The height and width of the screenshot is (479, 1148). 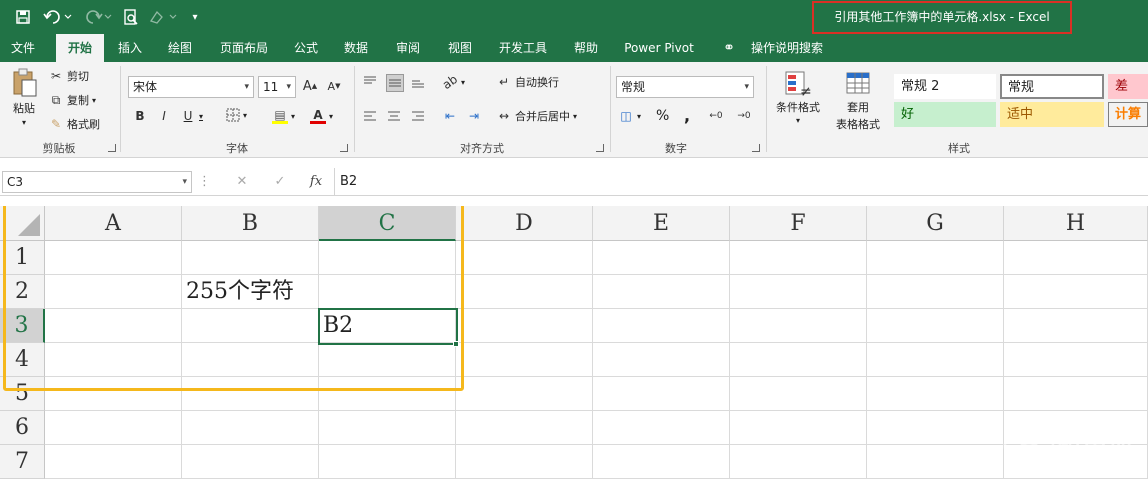 I want to click on number-format-combo: 常规 ▾, so click(x=685, y=87).